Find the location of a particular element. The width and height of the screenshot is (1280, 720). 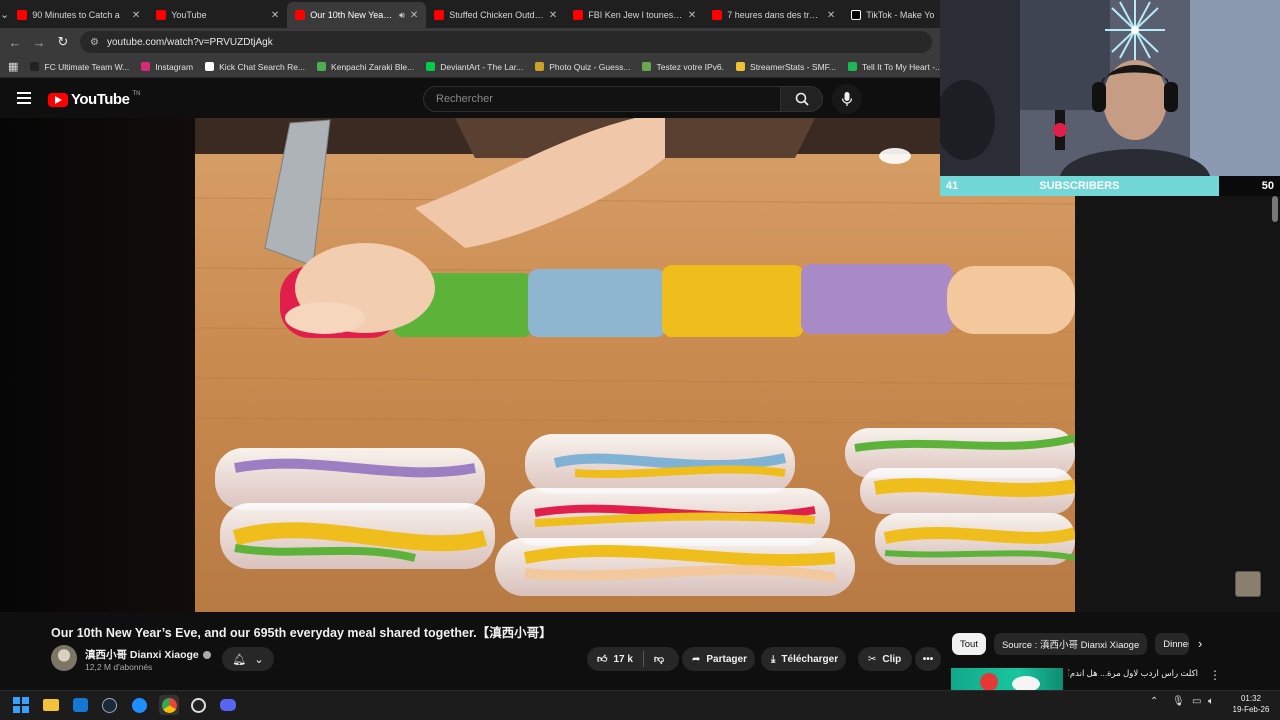

youtube-logo: YouTube TN is located at coordinates (94, 99).